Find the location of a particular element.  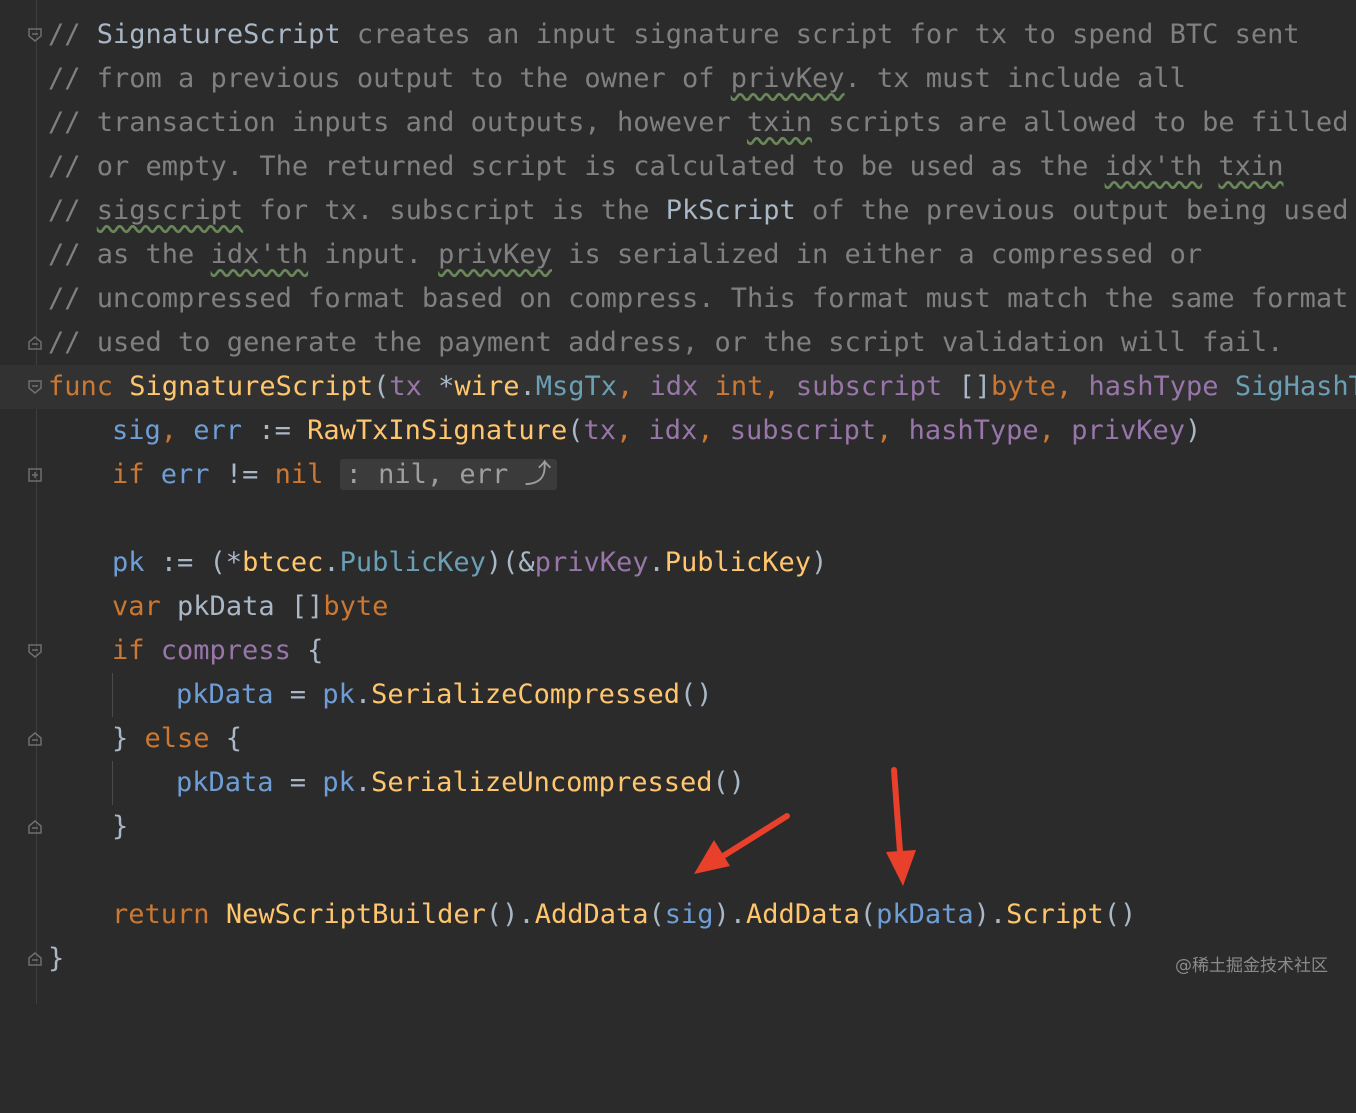

watermark: @稀土掘金技术社区 is located at coordinates (1251, 966).